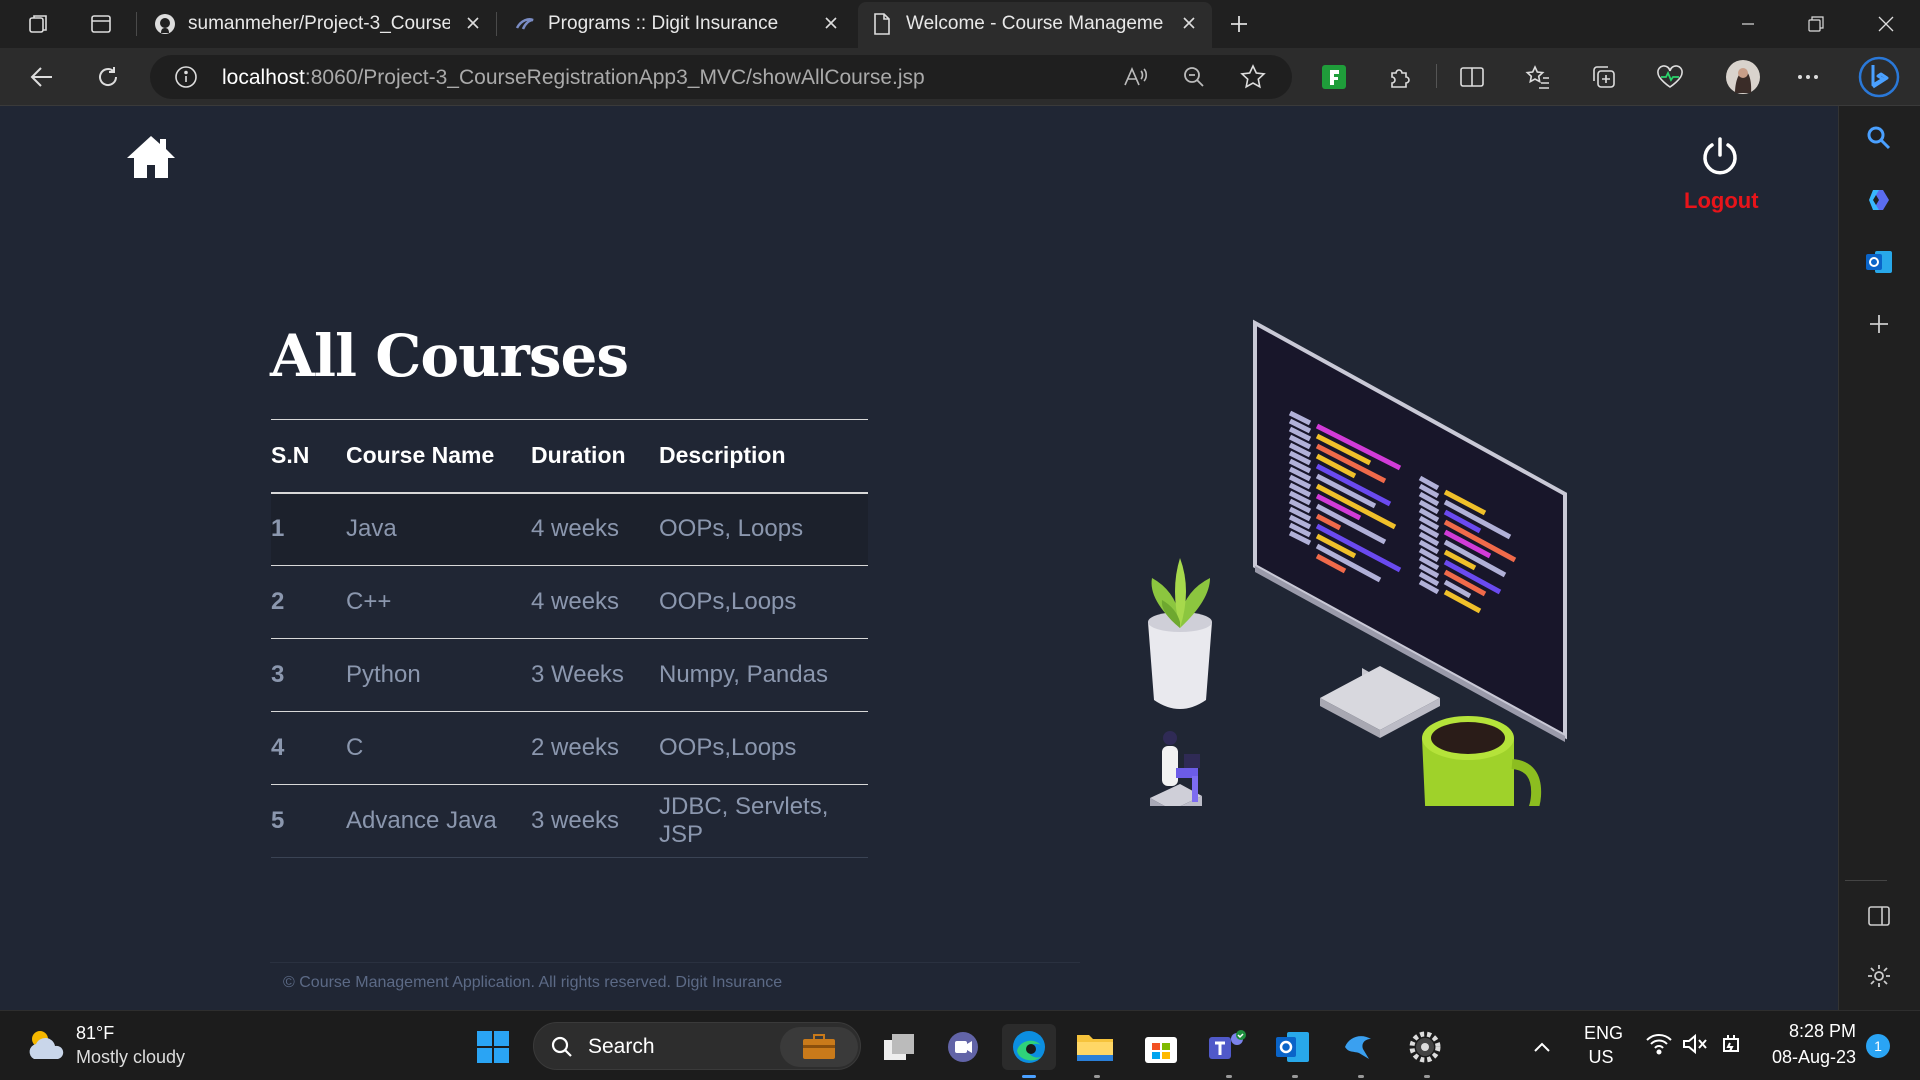  What do you see at coordinates (1879, 77) in the screenshot?
I see `bing-copilot-icon` at bounding box center [1879, 77].